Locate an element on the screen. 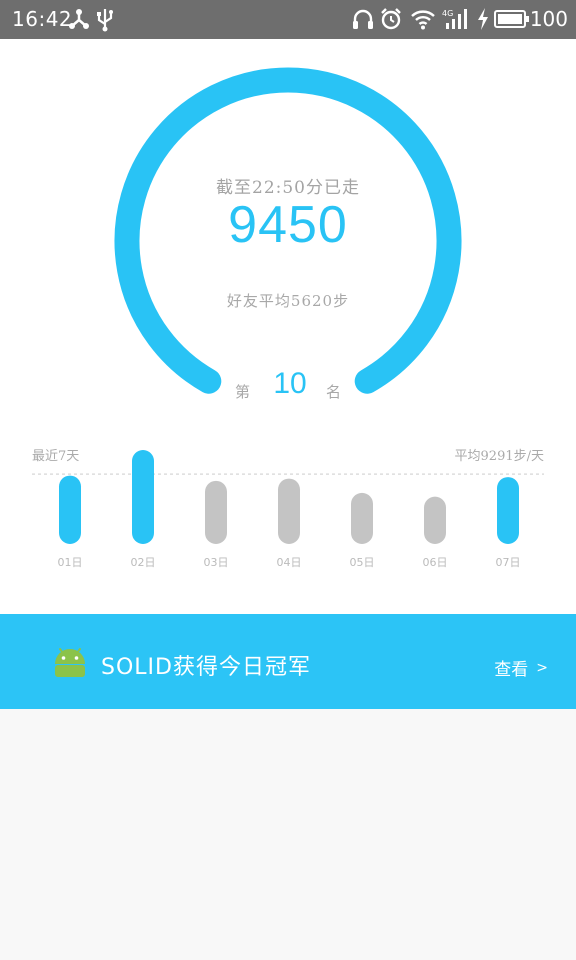 This screenshot has width=576, height=960. bar-04日 is located at coordinates (289, 511).